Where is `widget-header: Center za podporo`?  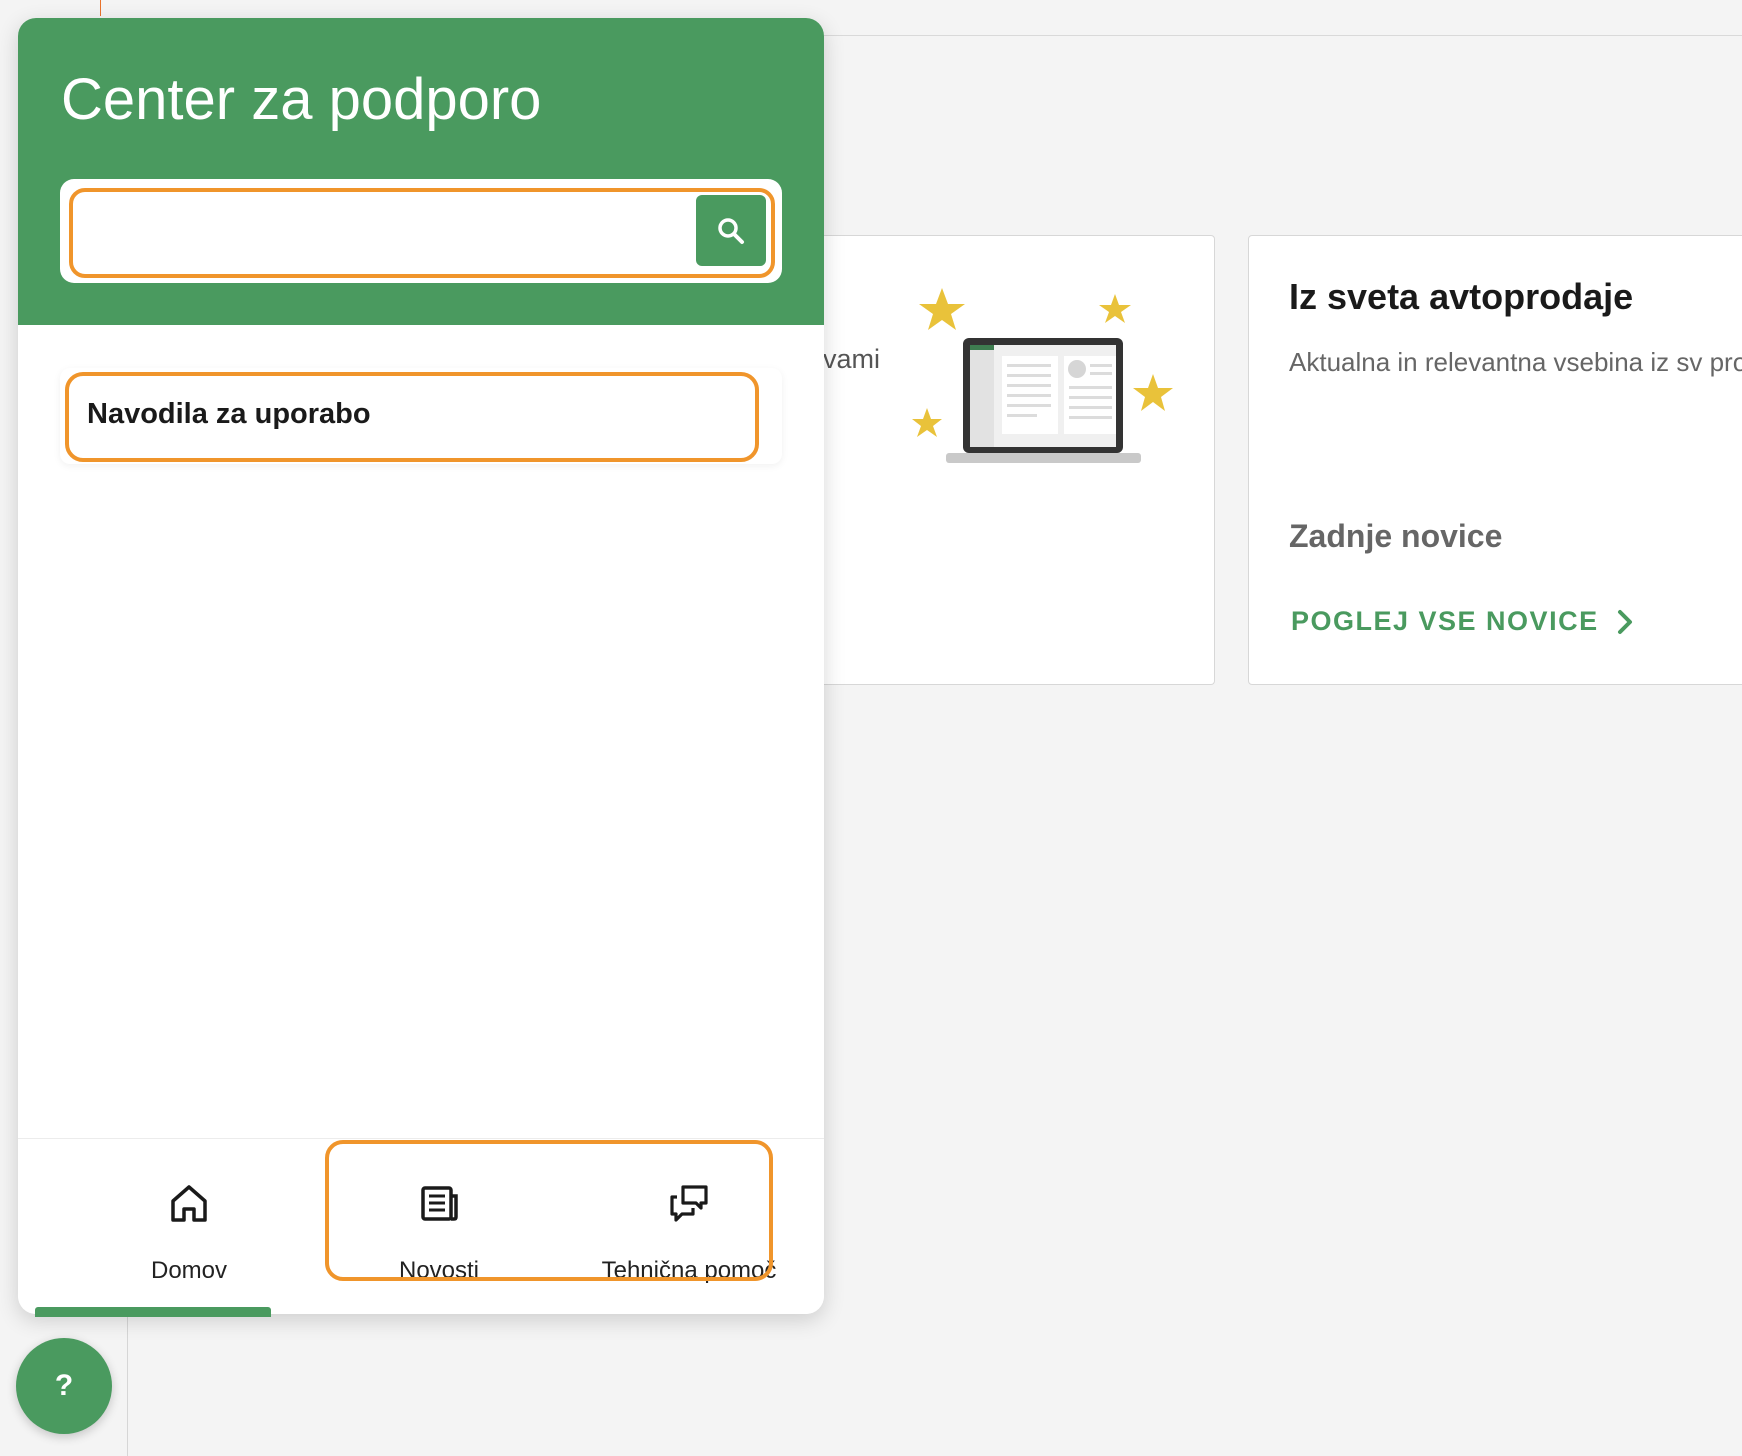
widget-header: Center za podporo is located at coordinates (421, 171).